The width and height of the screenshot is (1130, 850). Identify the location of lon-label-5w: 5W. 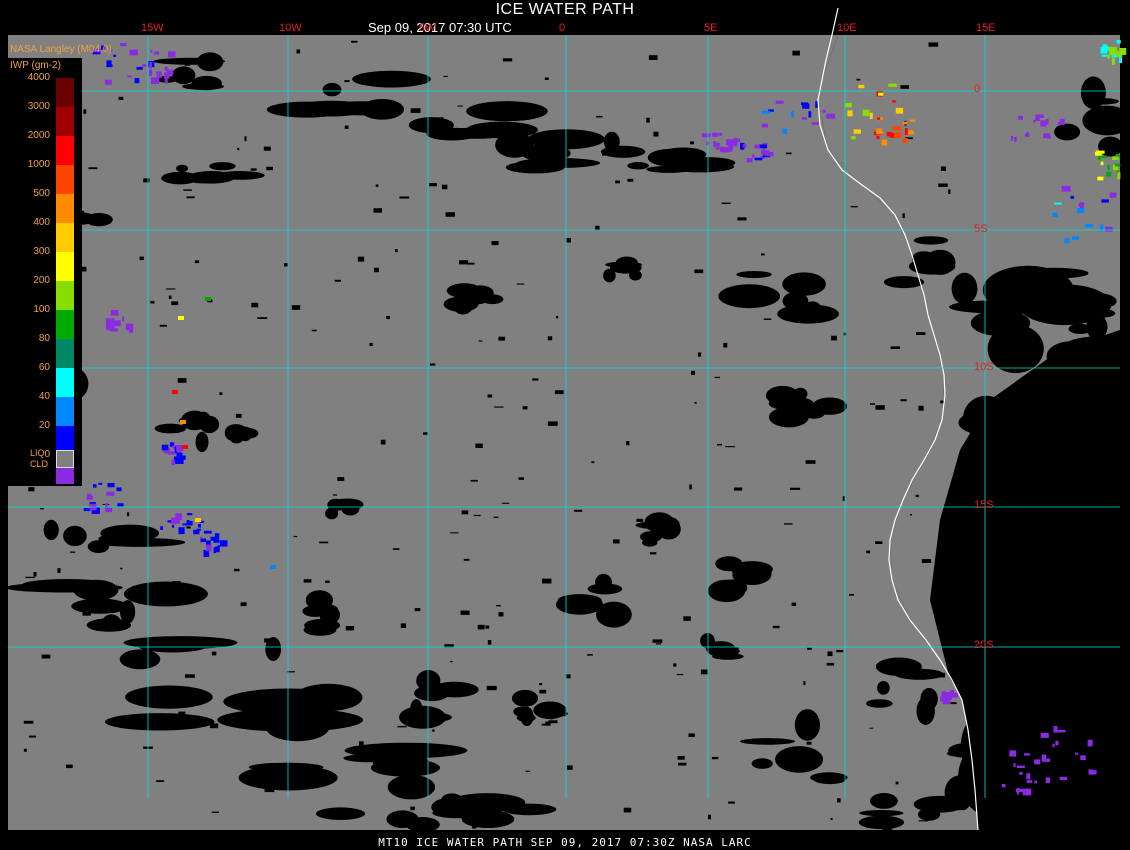
(427, 28).